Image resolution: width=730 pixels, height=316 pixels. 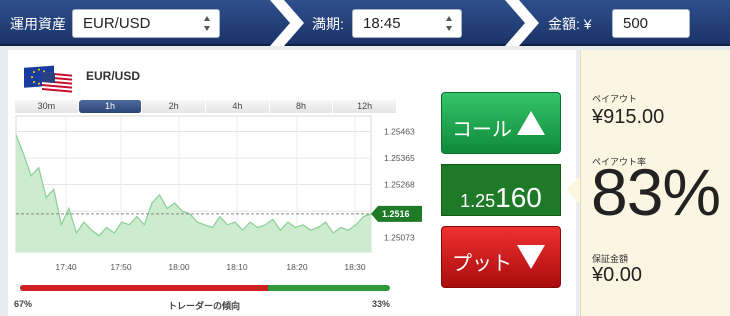 I want to click on payout-value: ¥915.00, so click(x=628, y=117).